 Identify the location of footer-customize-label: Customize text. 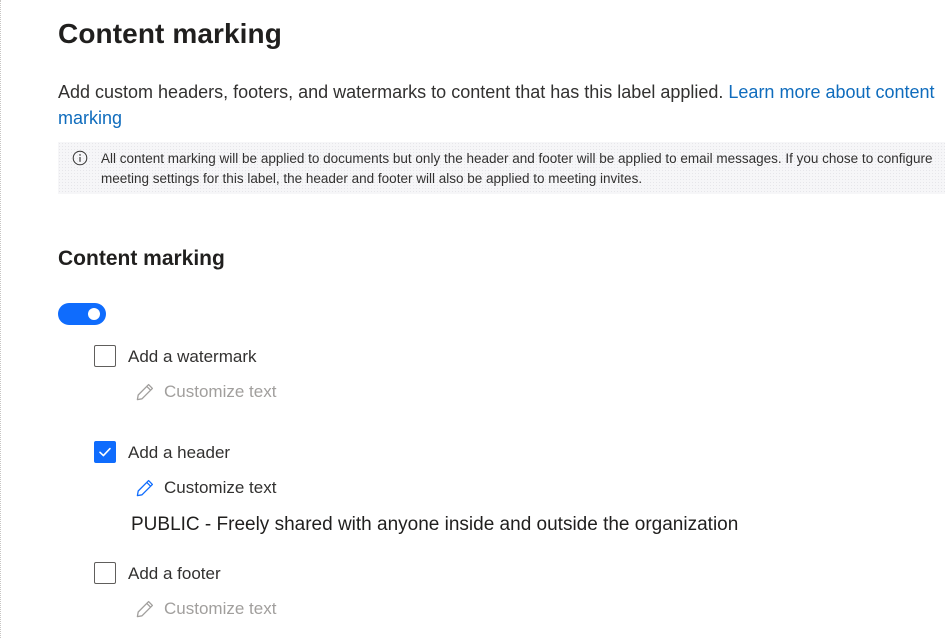
(220, 608).